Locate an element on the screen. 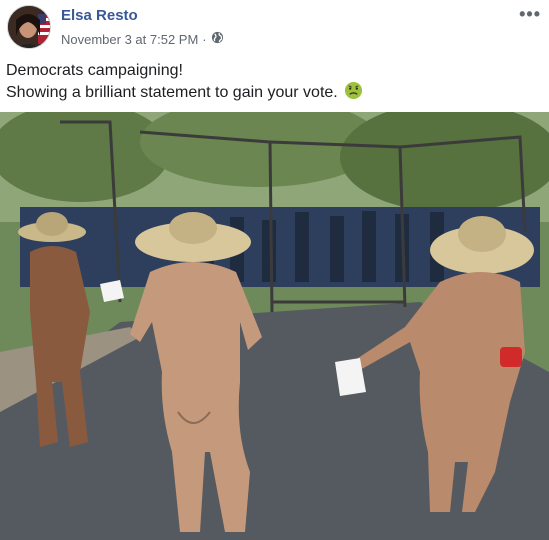  post-meta: November 3 at 7:52 PM · is located at coordinates (142, 39).